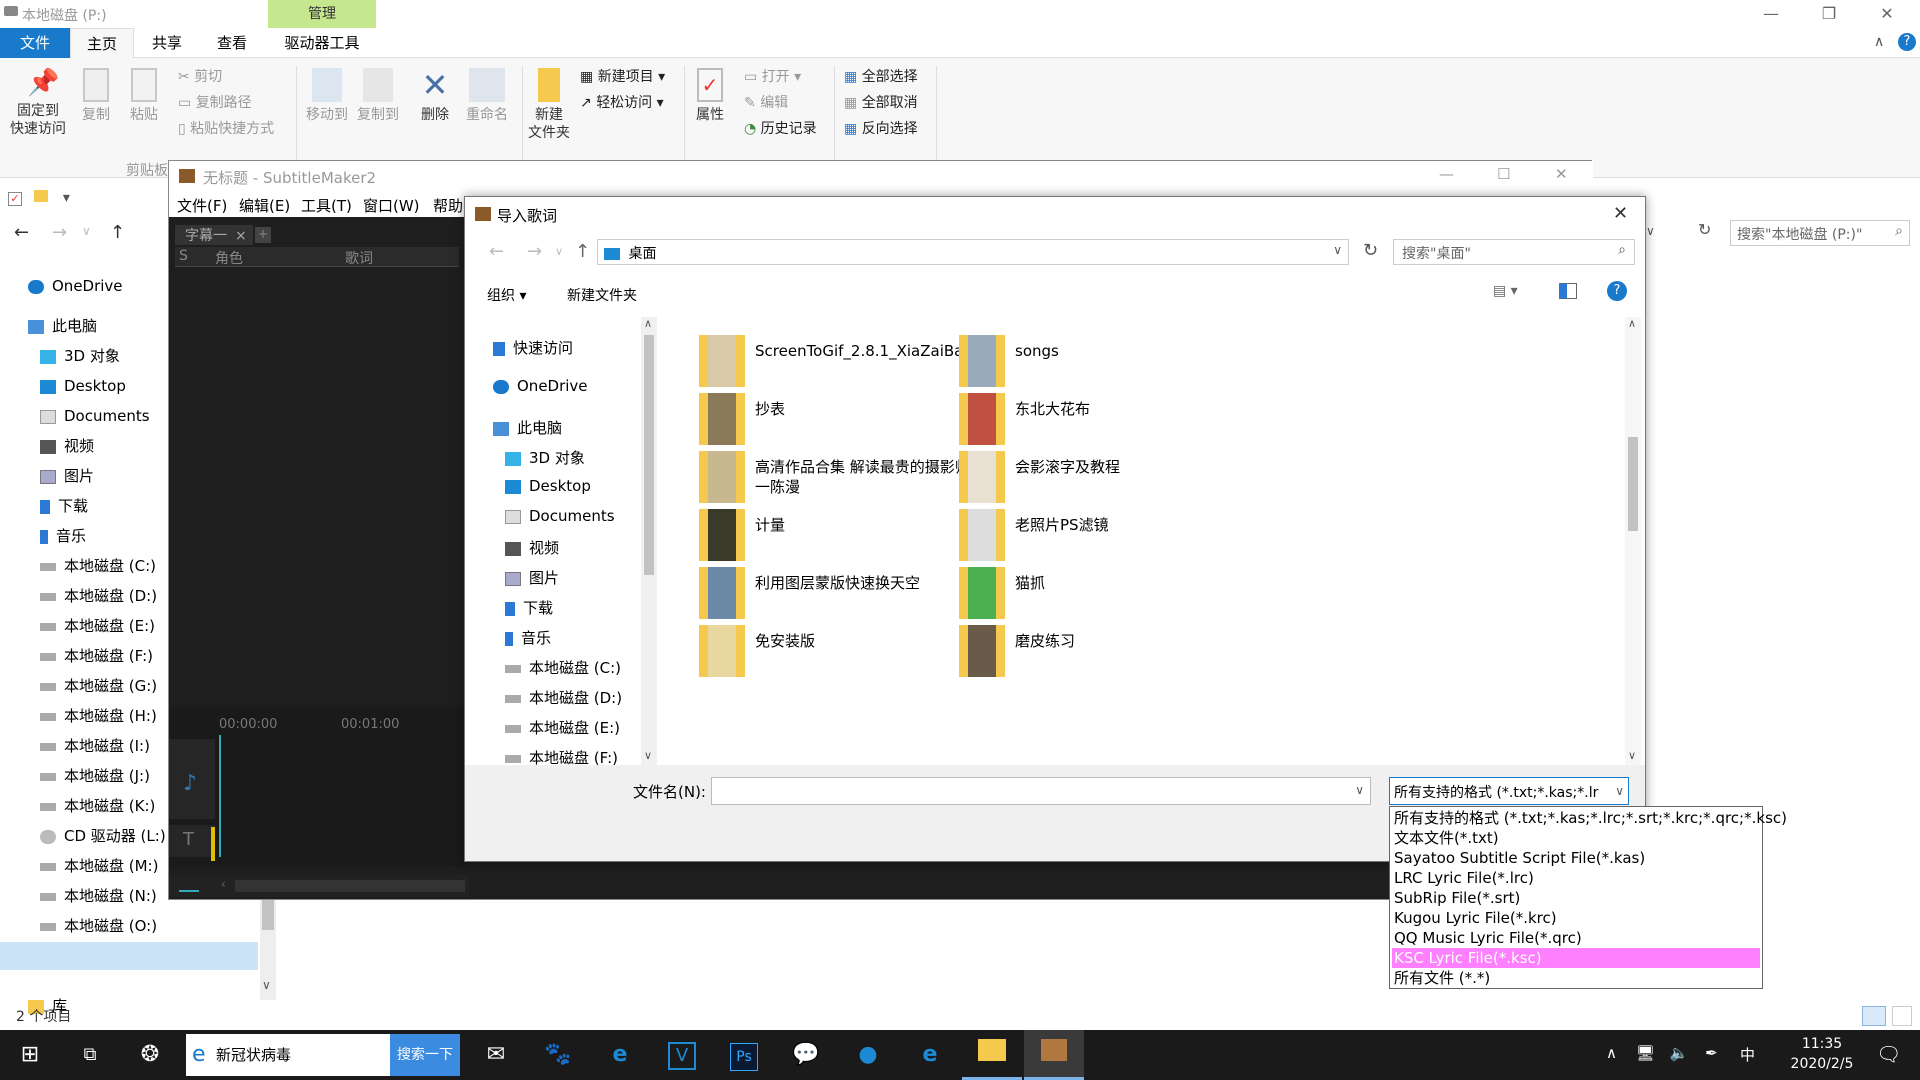 This screenshot has height=1080, width=1920. Describe the element at coordinates (425, 1055) in the screenshot. I see `taskbar-search-button: 搜索一下` at that location.